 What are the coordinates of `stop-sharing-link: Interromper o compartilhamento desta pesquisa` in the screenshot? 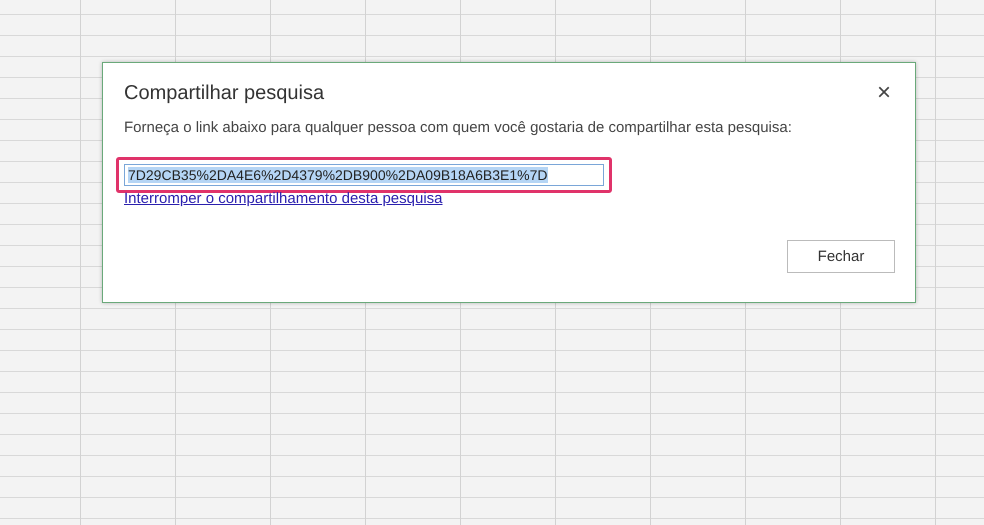 It's located at (283, 198).